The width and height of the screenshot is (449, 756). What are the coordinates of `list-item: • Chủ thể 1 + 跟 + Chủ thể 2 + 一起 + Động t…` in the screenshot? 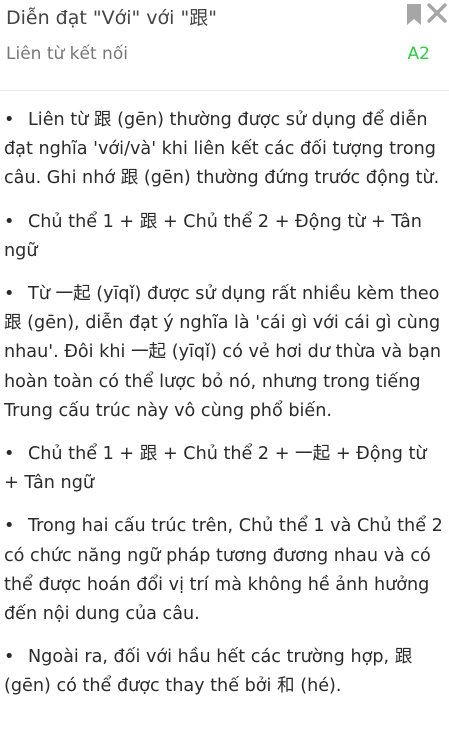 It's located at (224, 469).